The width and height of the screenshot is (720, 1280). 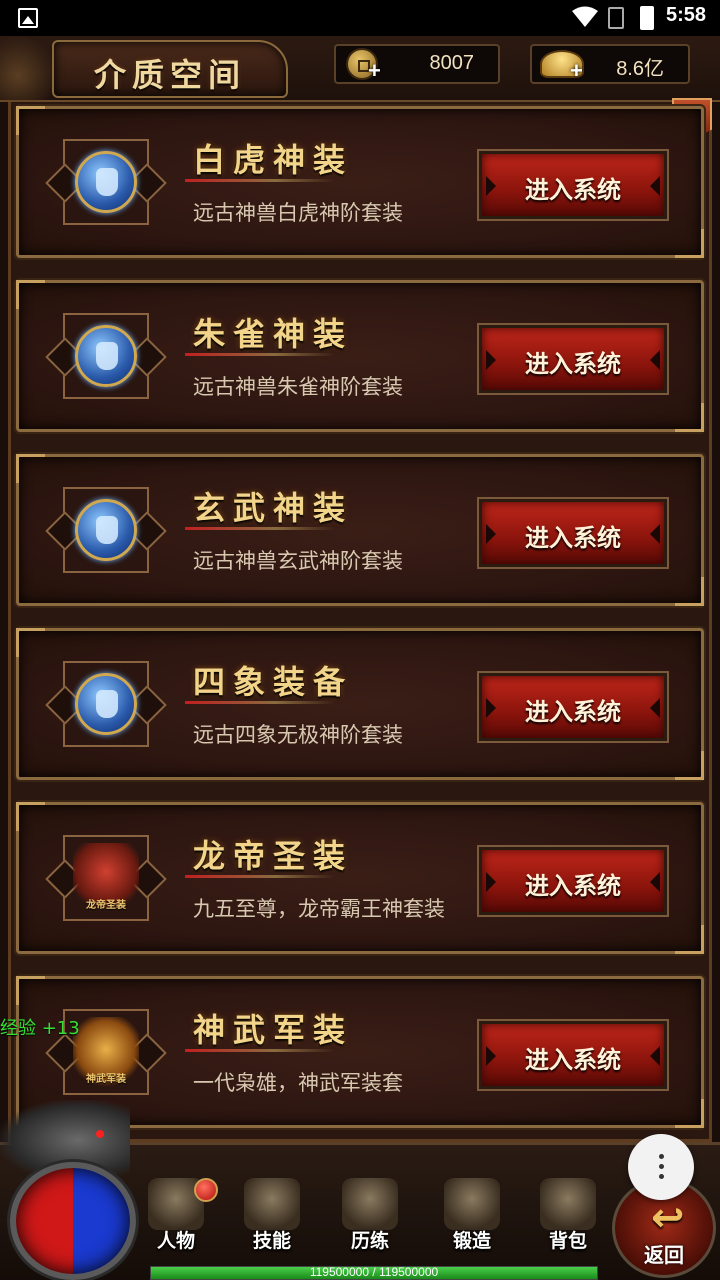 I want to click on training-icon, so click(x=370, y=1204).